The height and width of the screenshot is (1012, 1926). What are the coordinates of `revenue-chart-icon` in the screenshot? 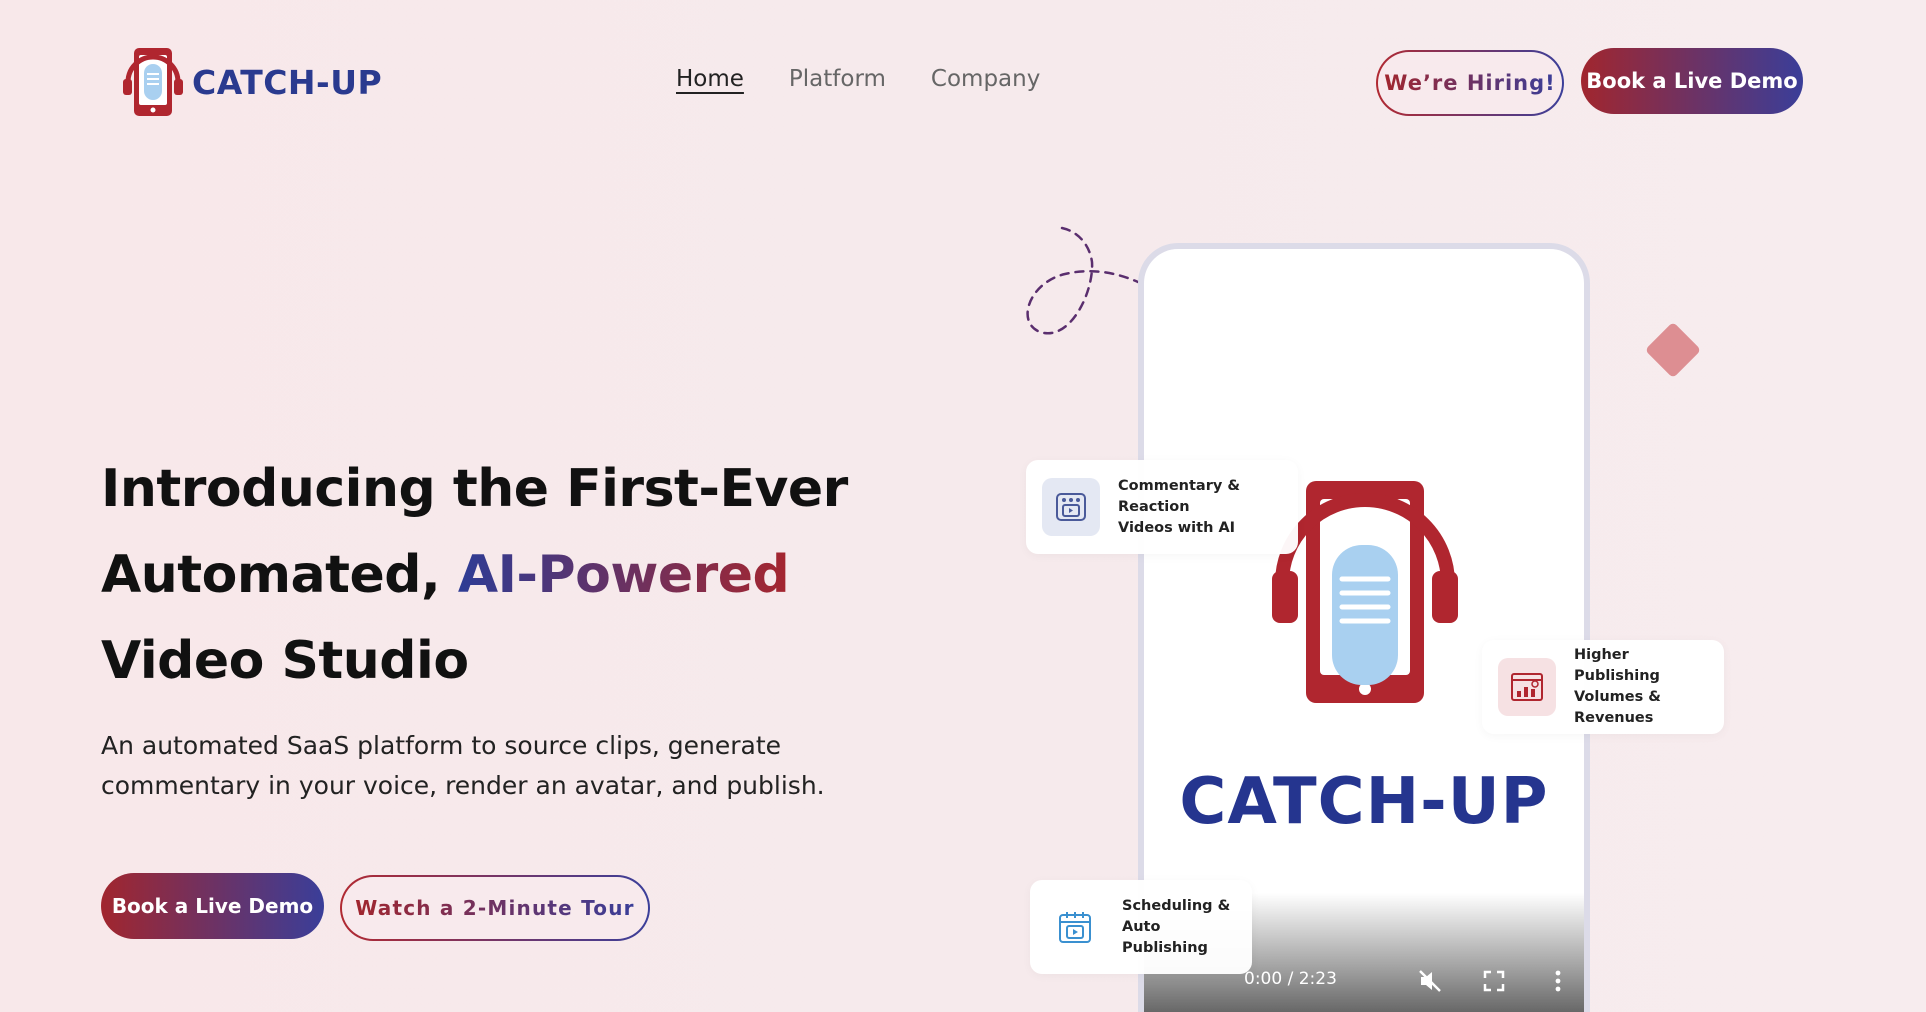 It's located at (1527, 687).